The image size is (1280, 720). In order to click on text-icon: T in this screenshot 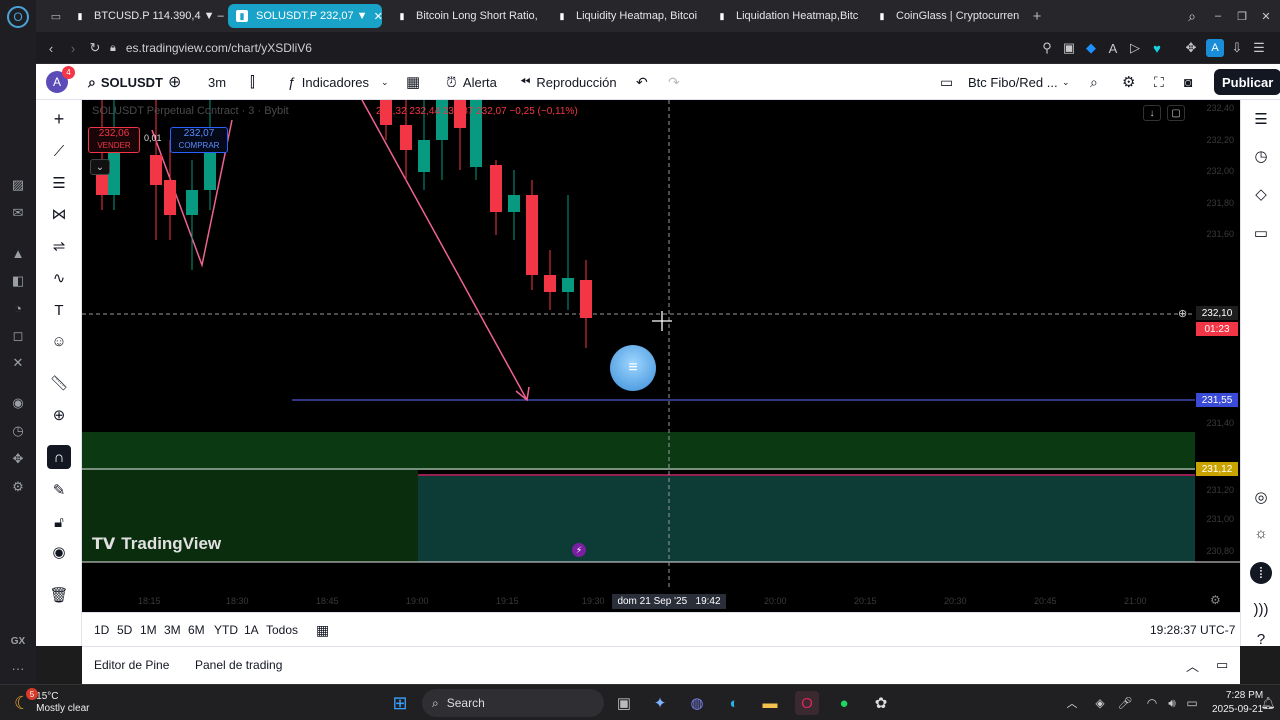, I will do `click(59, 310)`.